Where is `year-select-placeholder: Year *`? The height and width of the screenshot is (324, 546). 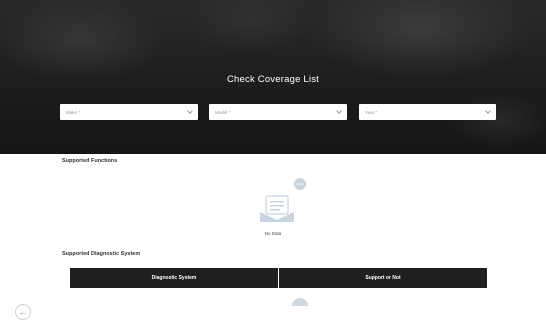
year-select-placeholder: Year * is located at coordinates (371, 112).